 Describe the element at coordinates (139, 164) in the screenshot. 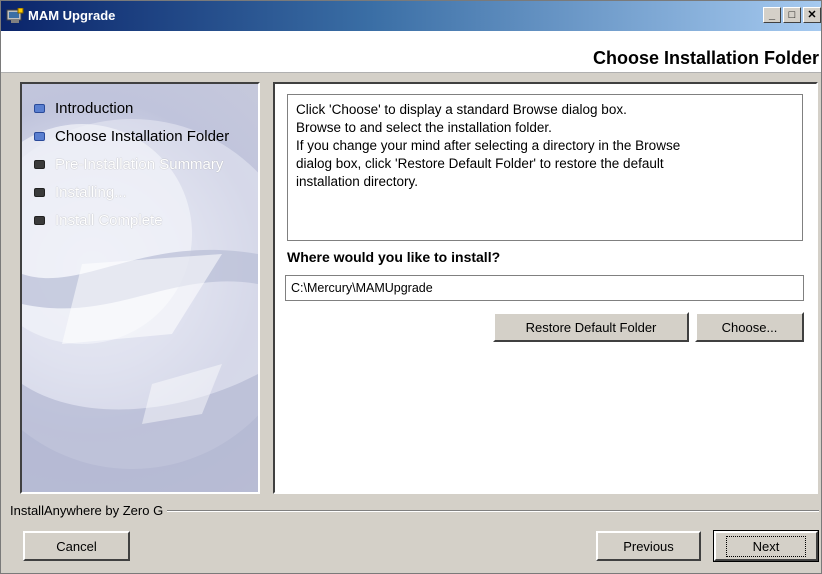

I see `step-label: Pre-Installation Summary` at that location.